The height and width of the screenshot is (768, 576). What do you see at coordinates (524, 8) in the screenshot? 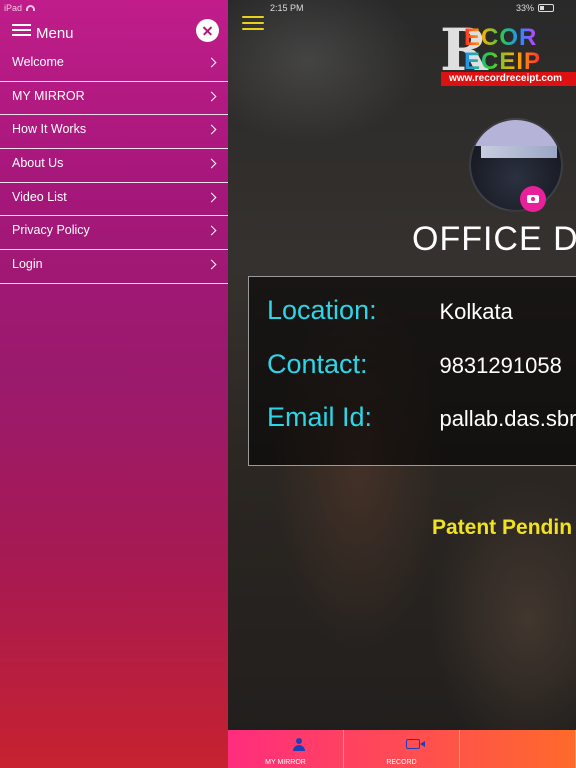
I see `battery-percent: 33%` at bounding box center [524, 8].